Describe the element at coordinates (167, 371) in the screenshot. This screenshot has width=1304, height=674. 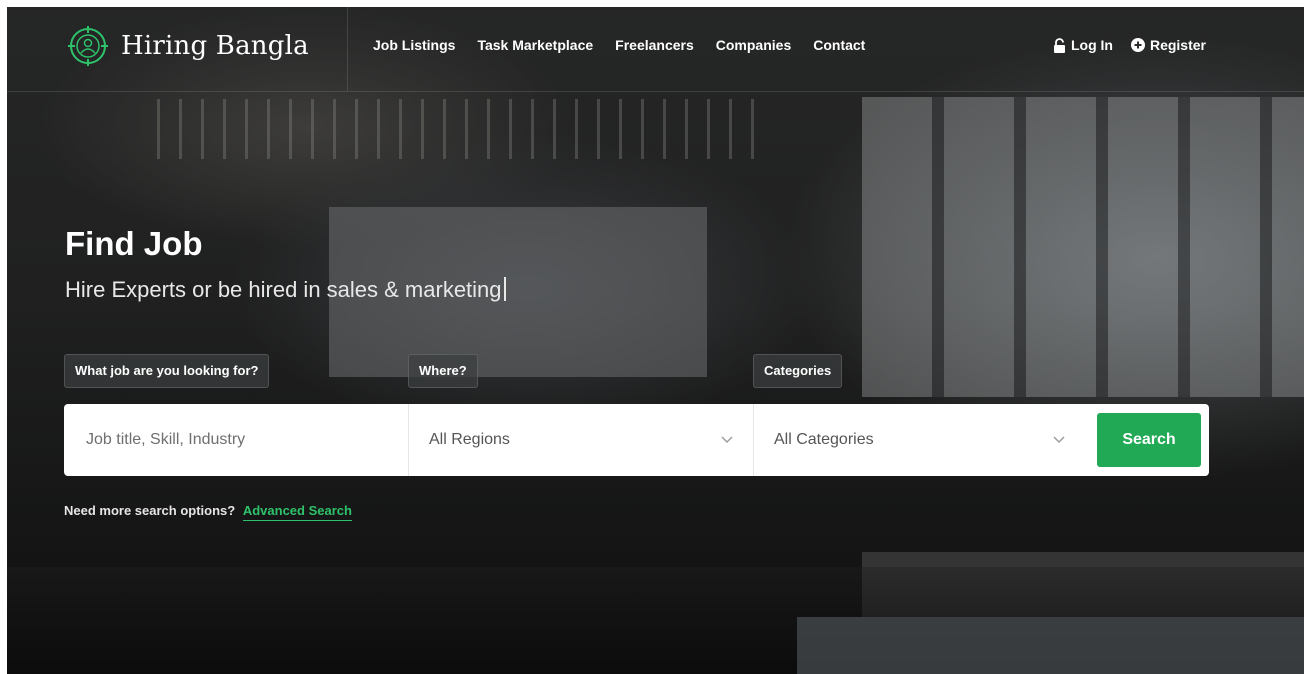
I see `keyword-field-label: What job are you looking for?` at that location.